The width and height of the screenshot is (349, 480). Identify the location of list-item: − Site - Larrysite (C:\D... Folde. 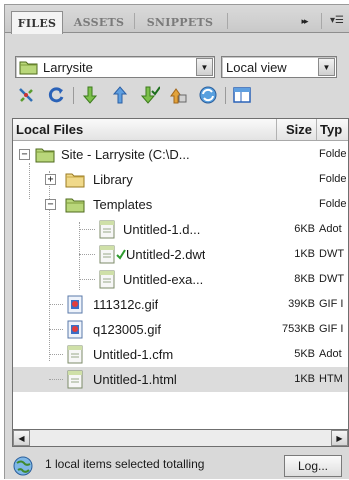
(180, 154).